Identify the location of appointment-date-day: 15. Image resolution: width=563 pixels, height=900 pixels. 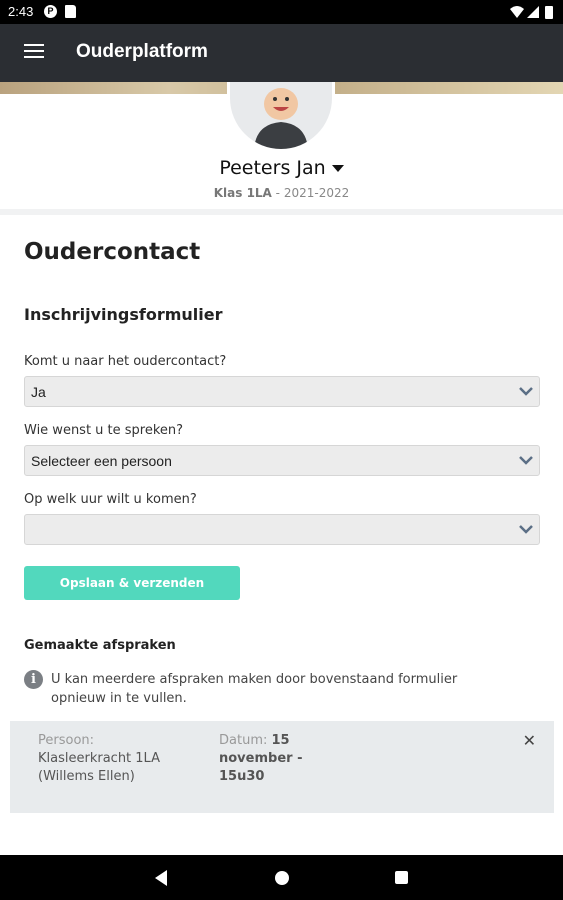
(280, 740).